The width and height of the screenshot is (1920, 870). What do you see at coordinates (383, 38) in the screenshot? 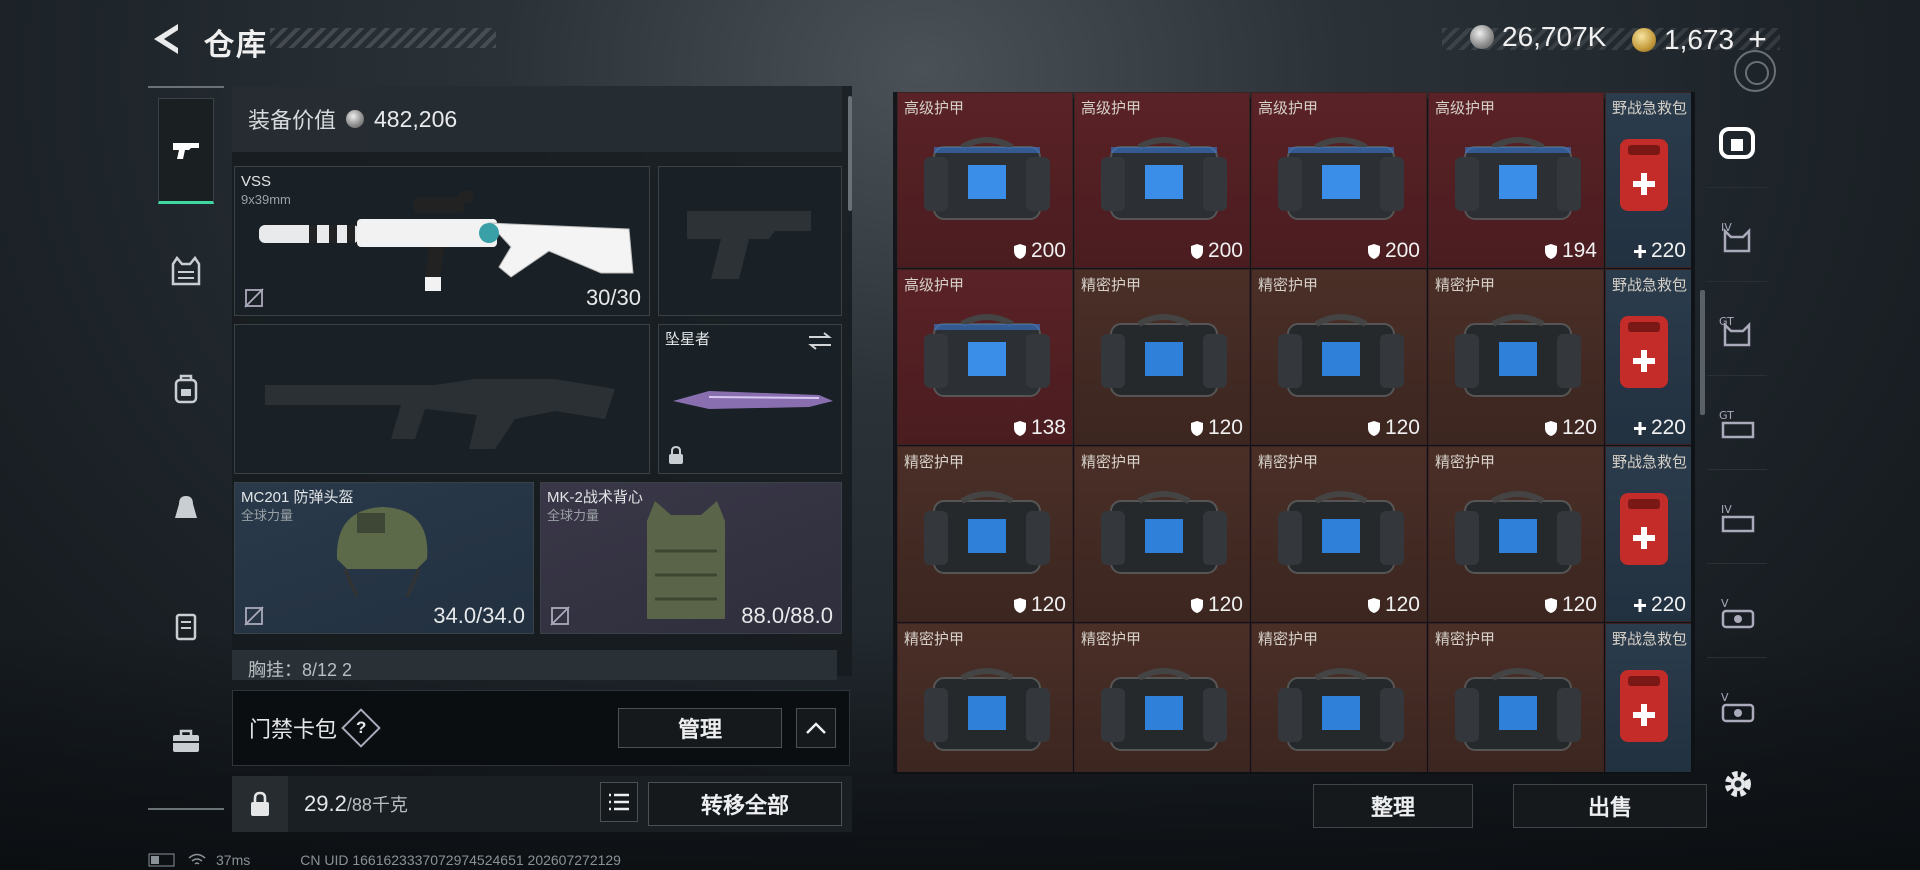
I see `title-decoration` at bounding box center [383, 38].